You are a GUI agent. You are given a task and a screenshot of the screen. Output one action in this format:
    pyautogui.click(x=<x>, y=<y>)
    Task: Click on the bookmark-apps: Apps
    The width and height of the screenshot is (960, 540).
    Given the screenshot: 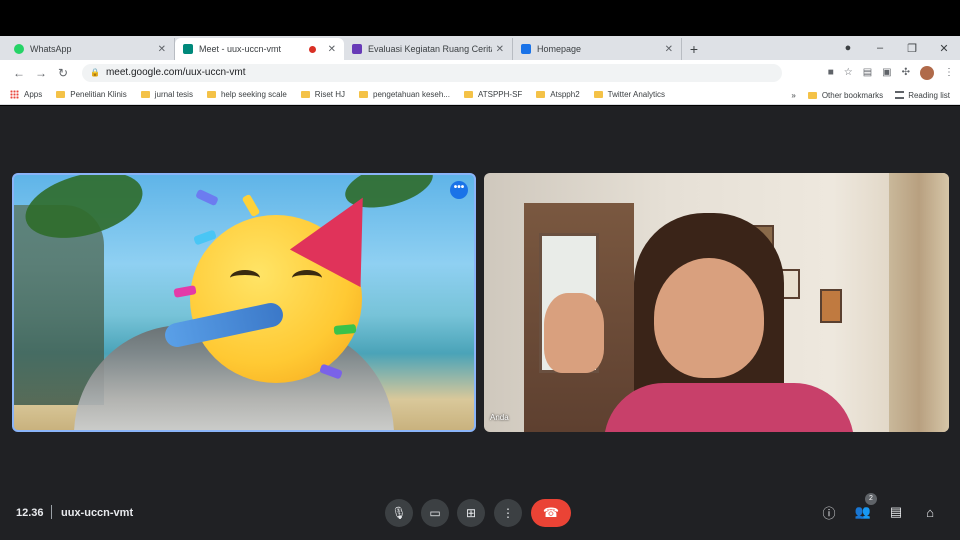 What is the action you would take?
    pyautogui.click(x=26, y=94)
    